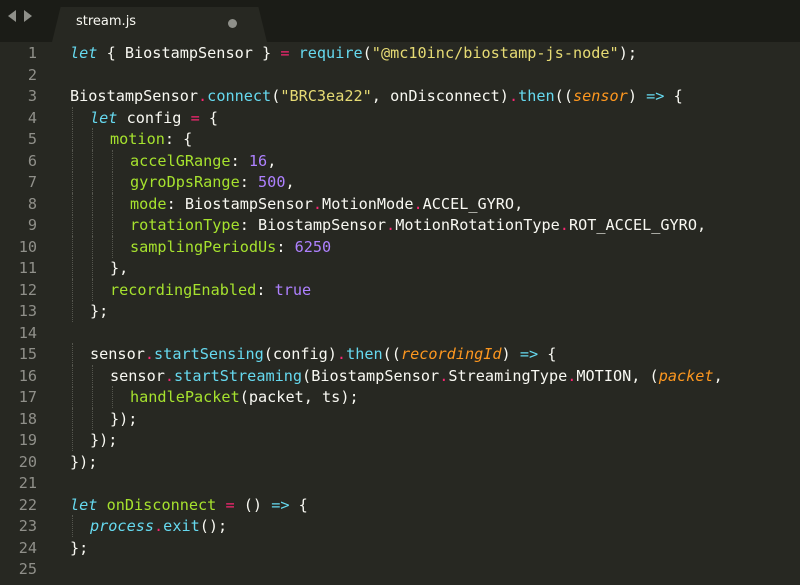 This screenshot has height=585, width=800. What do you see at coordinates (400, 21) in the screenshot?
I see `tab-bar: stream.js` at bounding box center [400, 21].